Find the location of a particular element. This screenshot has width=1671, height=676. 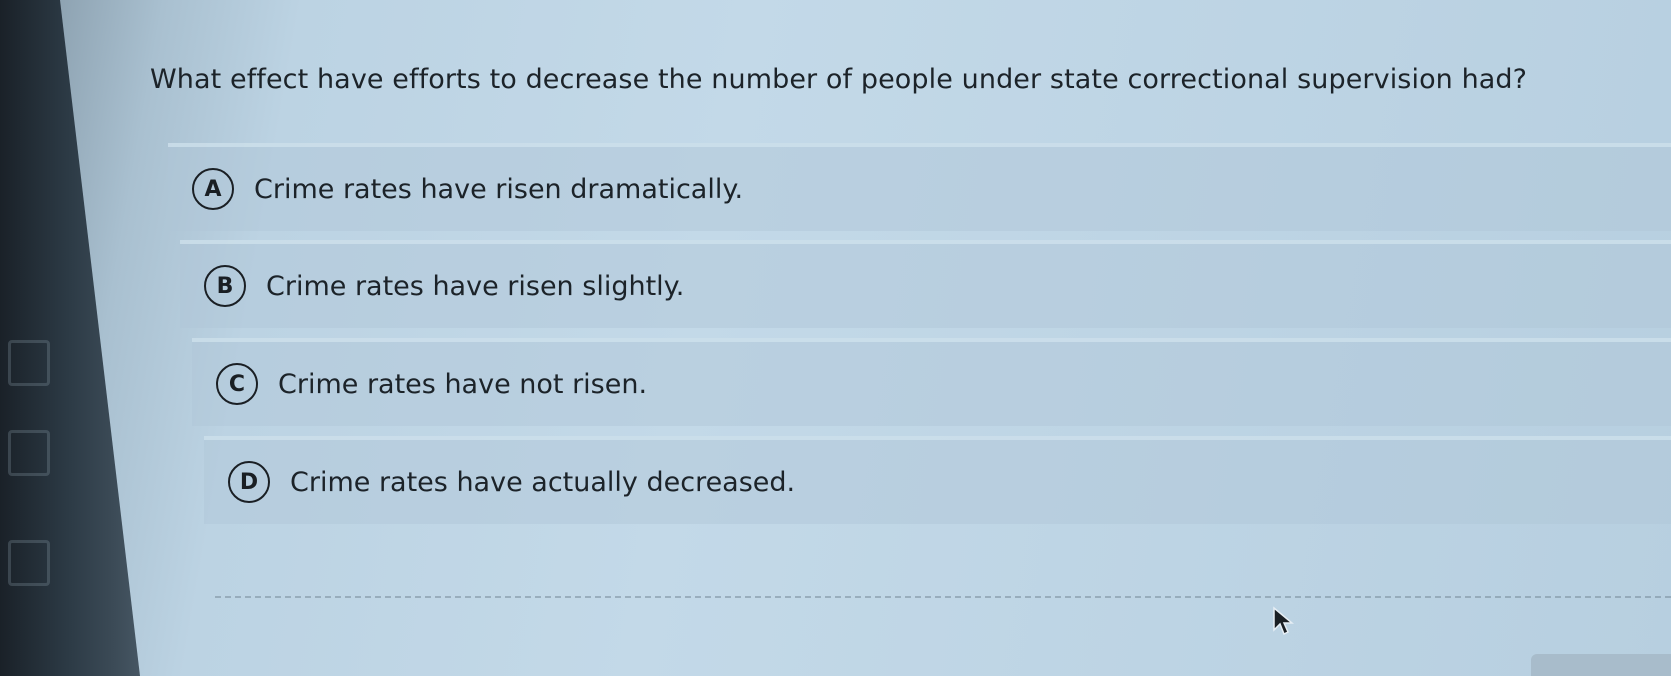

answer-choice-a: A Crime rates have risen dramatically. is located at coordinates (919, 187).